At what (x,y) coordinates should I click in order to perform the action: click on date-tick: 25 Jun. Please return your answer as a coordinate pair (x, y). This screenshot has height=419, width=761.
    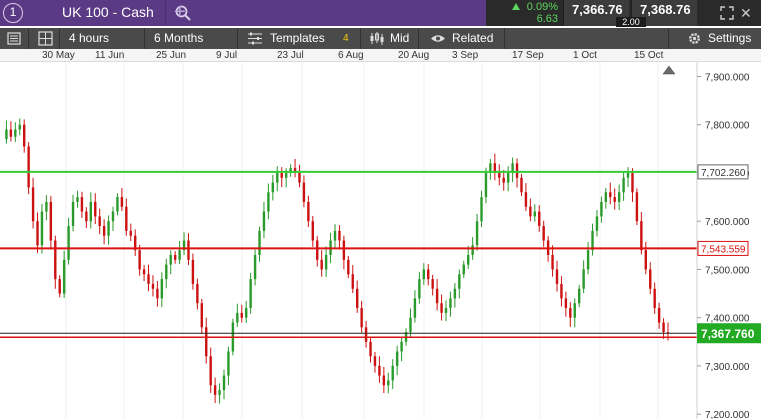
    Looking at the image, I should click on (171, 55).